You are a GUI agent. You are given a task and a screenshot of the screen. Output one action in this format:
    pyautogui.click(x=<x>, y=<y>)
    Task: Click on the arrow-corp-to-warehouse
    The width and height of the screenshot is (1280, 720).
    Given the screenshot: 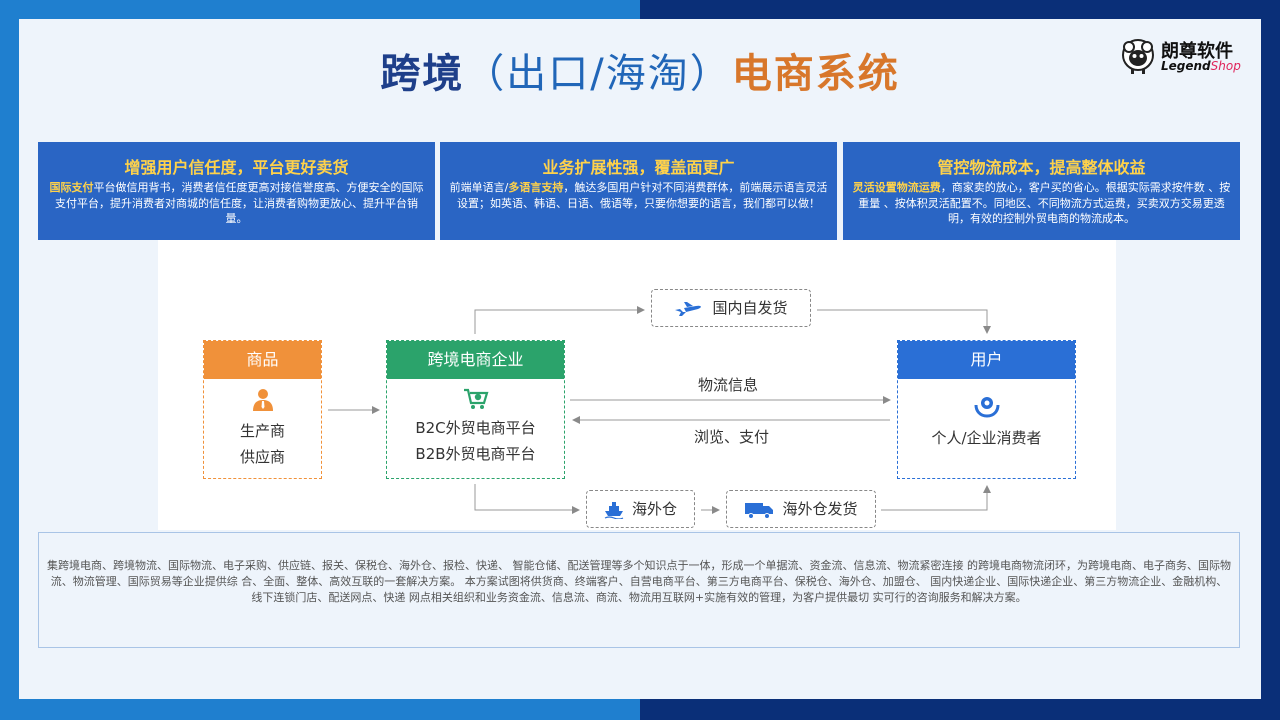 What is the action you would take?
    pyautogui.click(x=527, y=499)
    